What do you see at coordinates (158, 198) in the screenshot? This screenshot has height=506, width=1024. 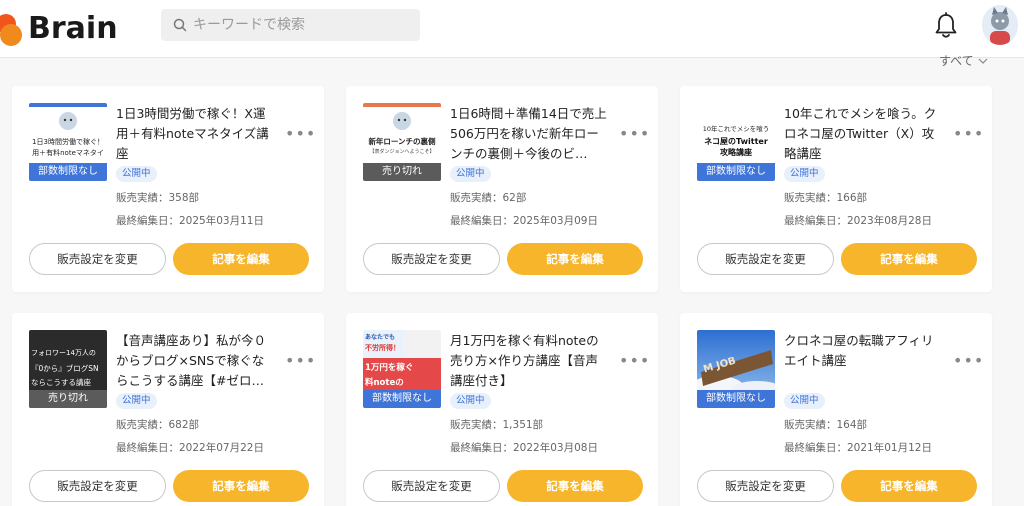 I see `sales-count: 販売実績：358部` at bounding box center [158, 198].